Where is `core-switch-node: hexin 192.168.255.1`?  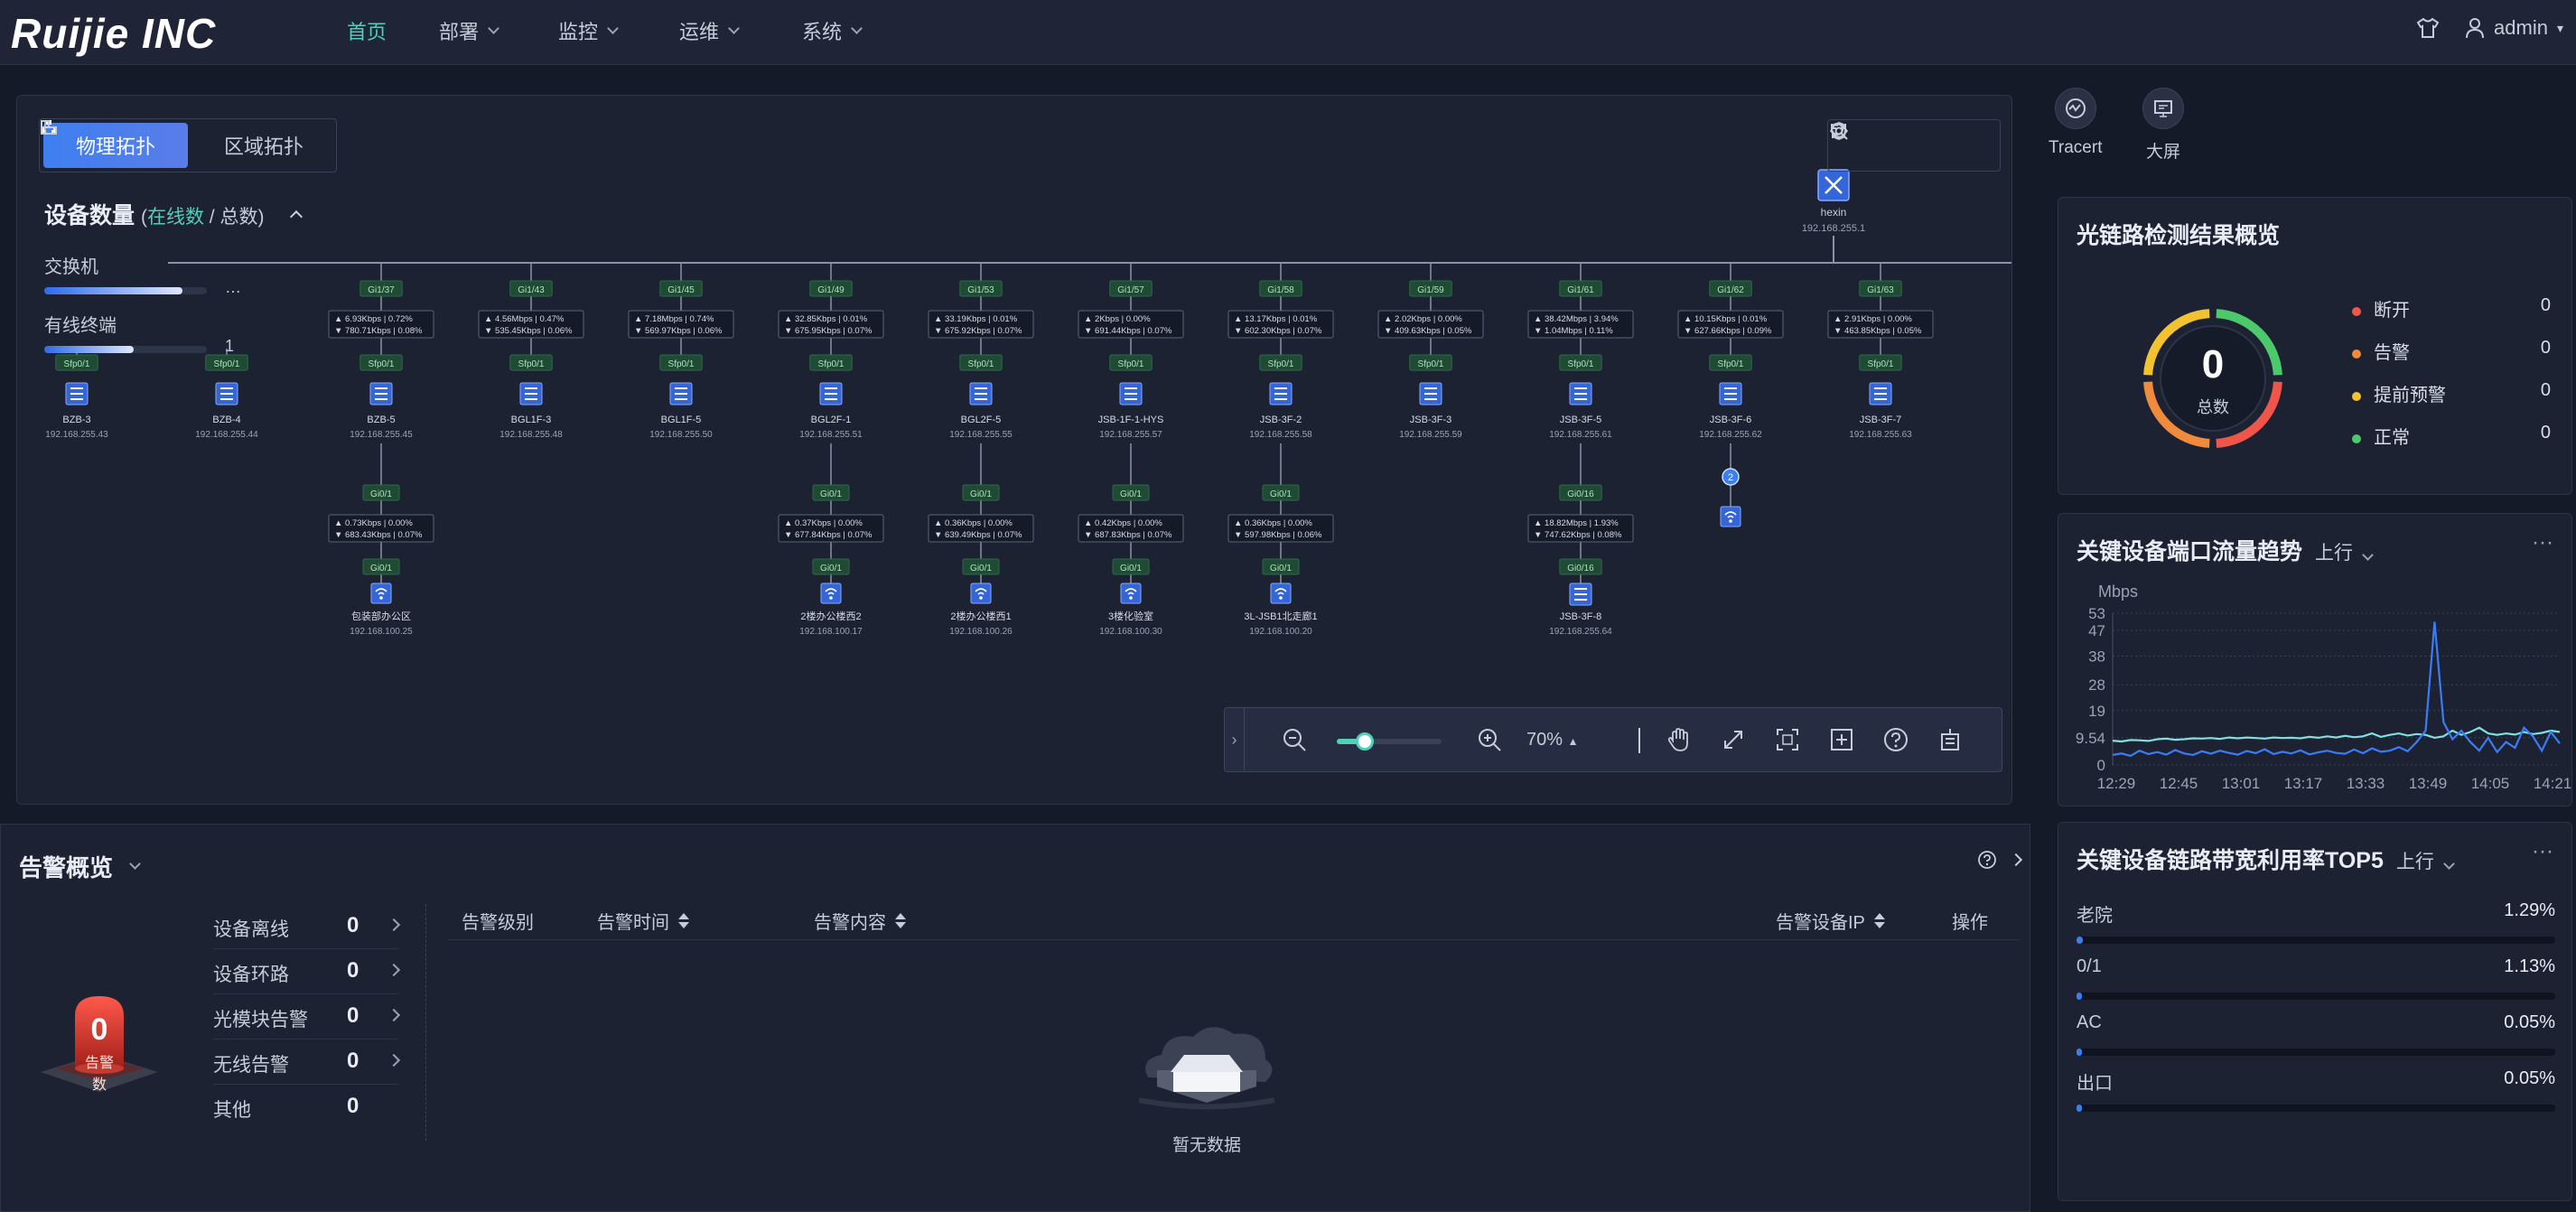
core-switch-node: hexin 192.168.255.1 is located at coordinates (1833, 201).